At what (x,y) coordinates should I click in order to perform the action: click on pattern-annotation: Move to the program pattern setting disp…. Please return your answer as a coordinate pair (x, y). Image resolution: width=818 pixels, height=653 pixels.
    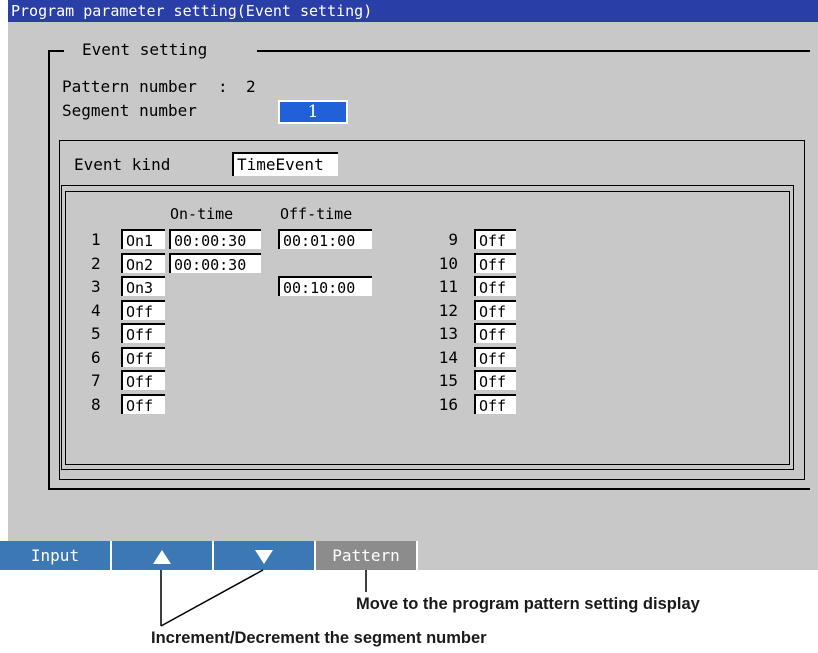
    Looking at the image, I should click on (528, 604).